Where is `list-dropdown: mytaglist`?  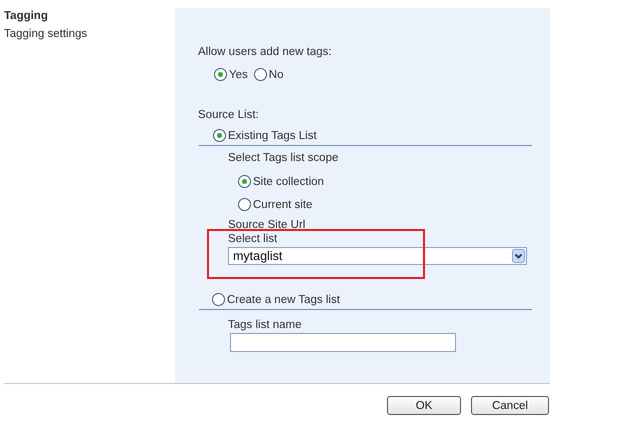 list-dropdown: mytaglist is located at coordinates (377, 256).